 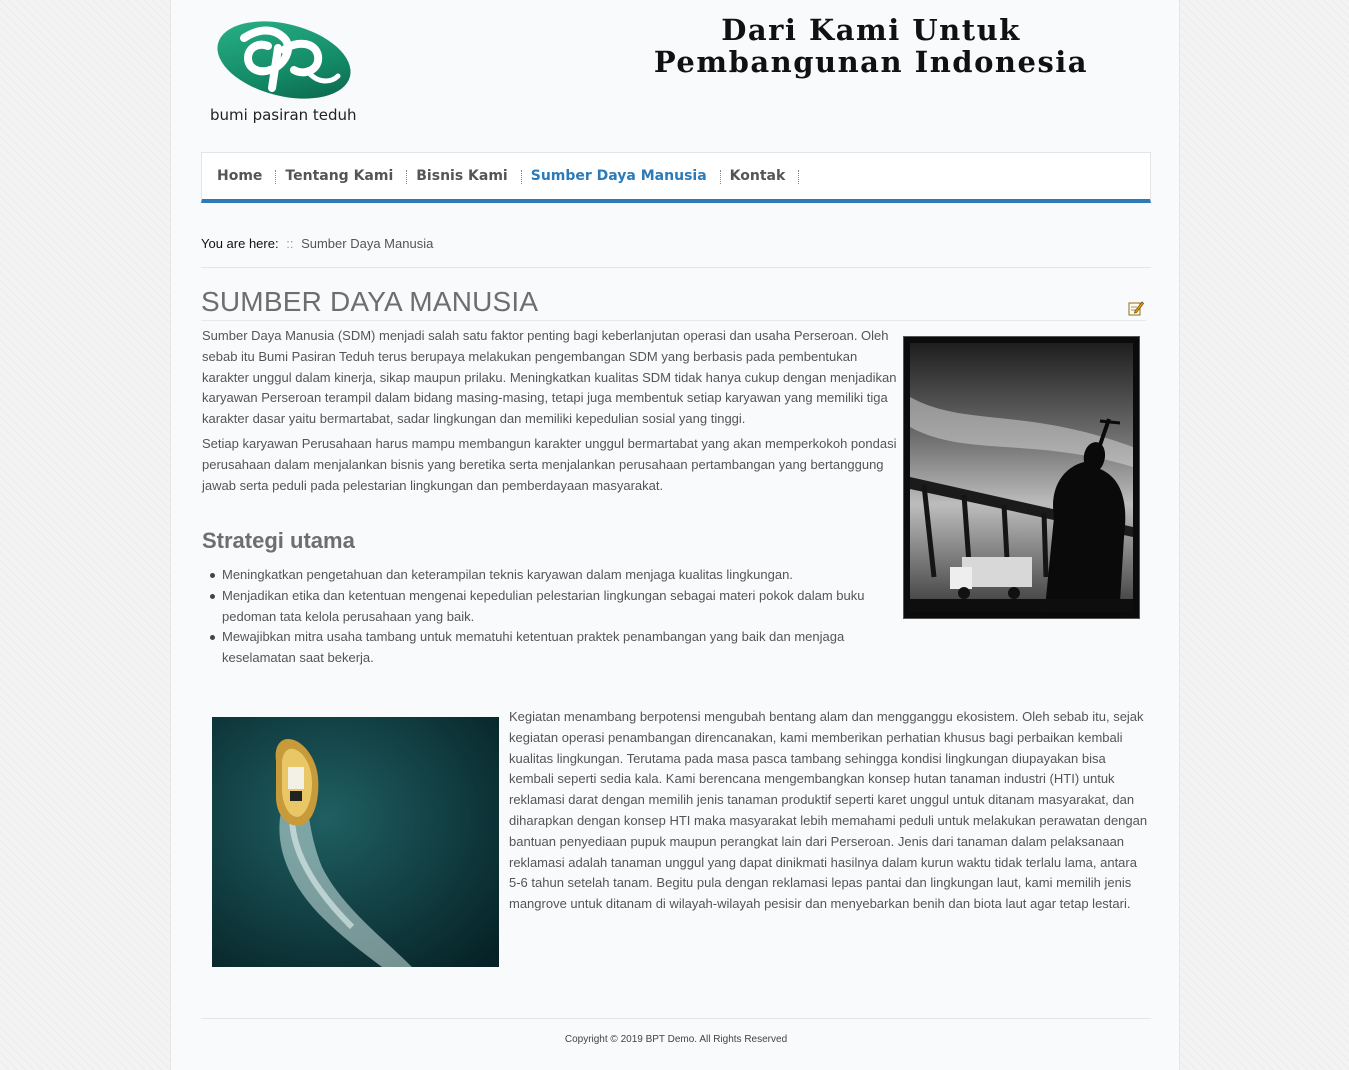 I want to click on site-logo: bumi pasiran teduh, so click(x=284, y=71).